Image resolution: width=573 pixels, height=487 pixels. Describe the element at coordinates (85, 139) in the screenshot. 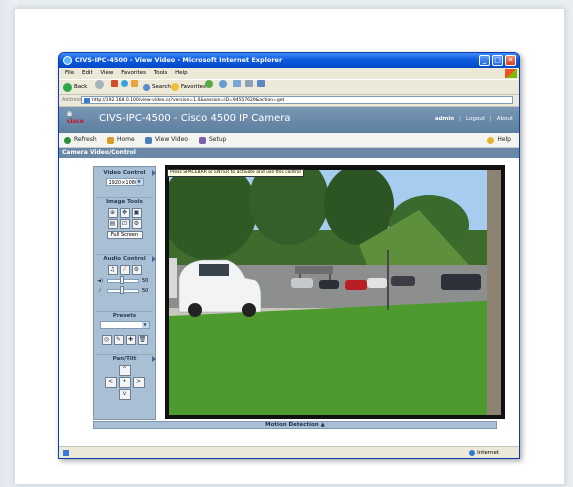

I see `nav-refresh-label: Refresh` at that location.